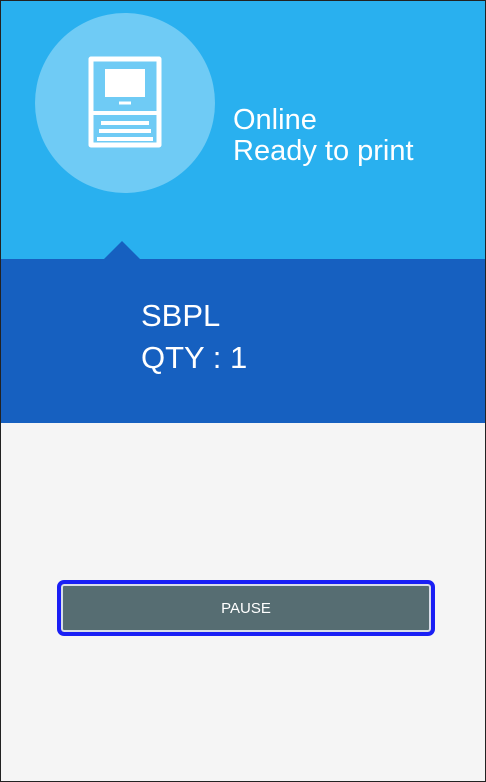 The height and width of the screenshot is (782, 486). Describe the element at coordinates (275, 120) in the screenshot. I see `status-line-online: Online` at that location.